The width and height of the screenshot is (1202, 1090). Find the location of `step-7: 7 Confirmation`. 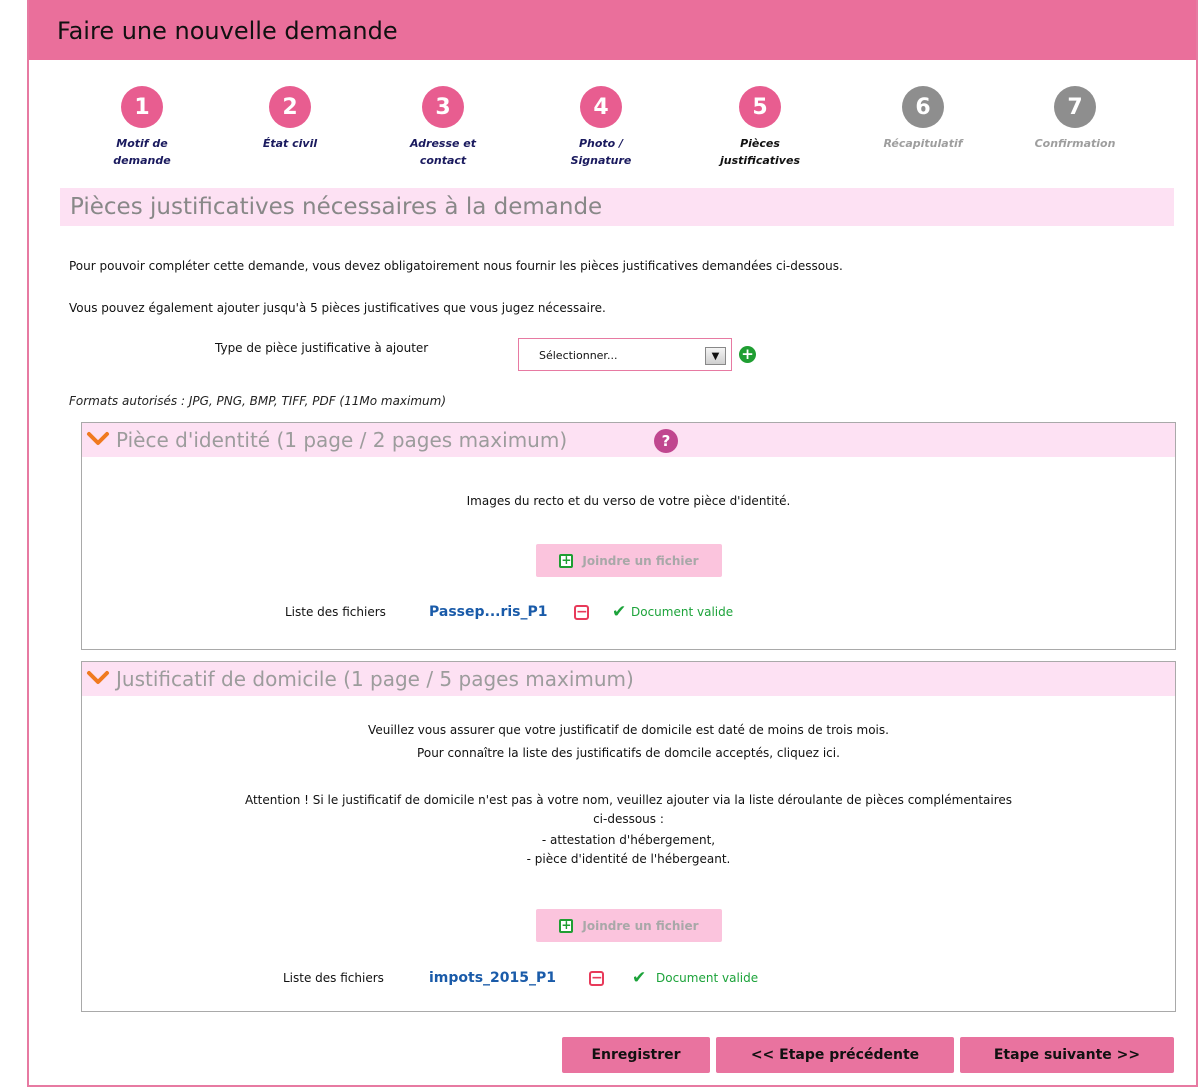

step-7: 7 Confirmation is located at coordinates (1075, 119).